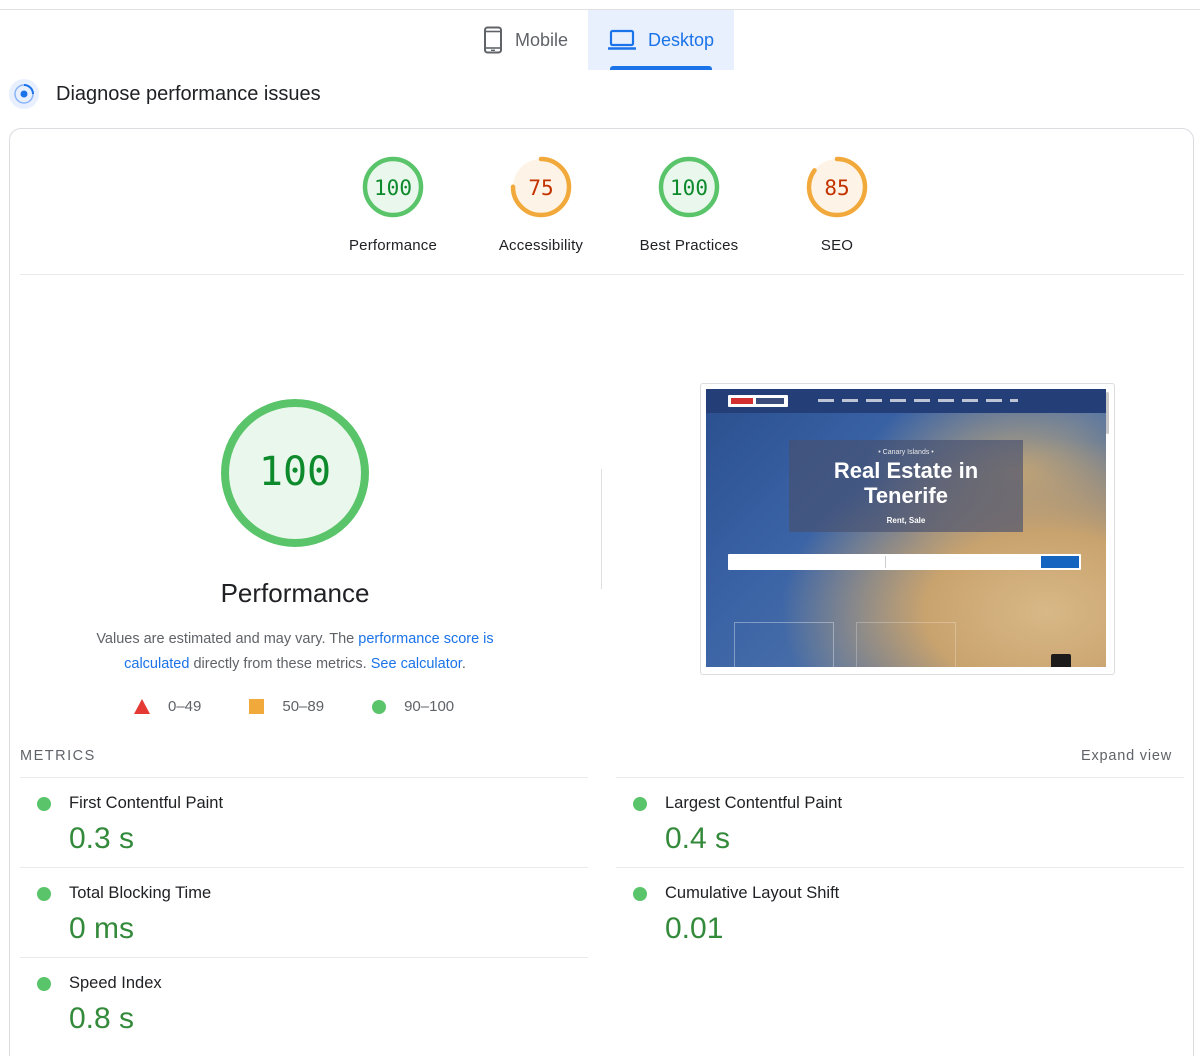 Image resolution: width=1200 pixels, height=1056 pixels. I want to click on performance-dial-icon, so click(24, 94).